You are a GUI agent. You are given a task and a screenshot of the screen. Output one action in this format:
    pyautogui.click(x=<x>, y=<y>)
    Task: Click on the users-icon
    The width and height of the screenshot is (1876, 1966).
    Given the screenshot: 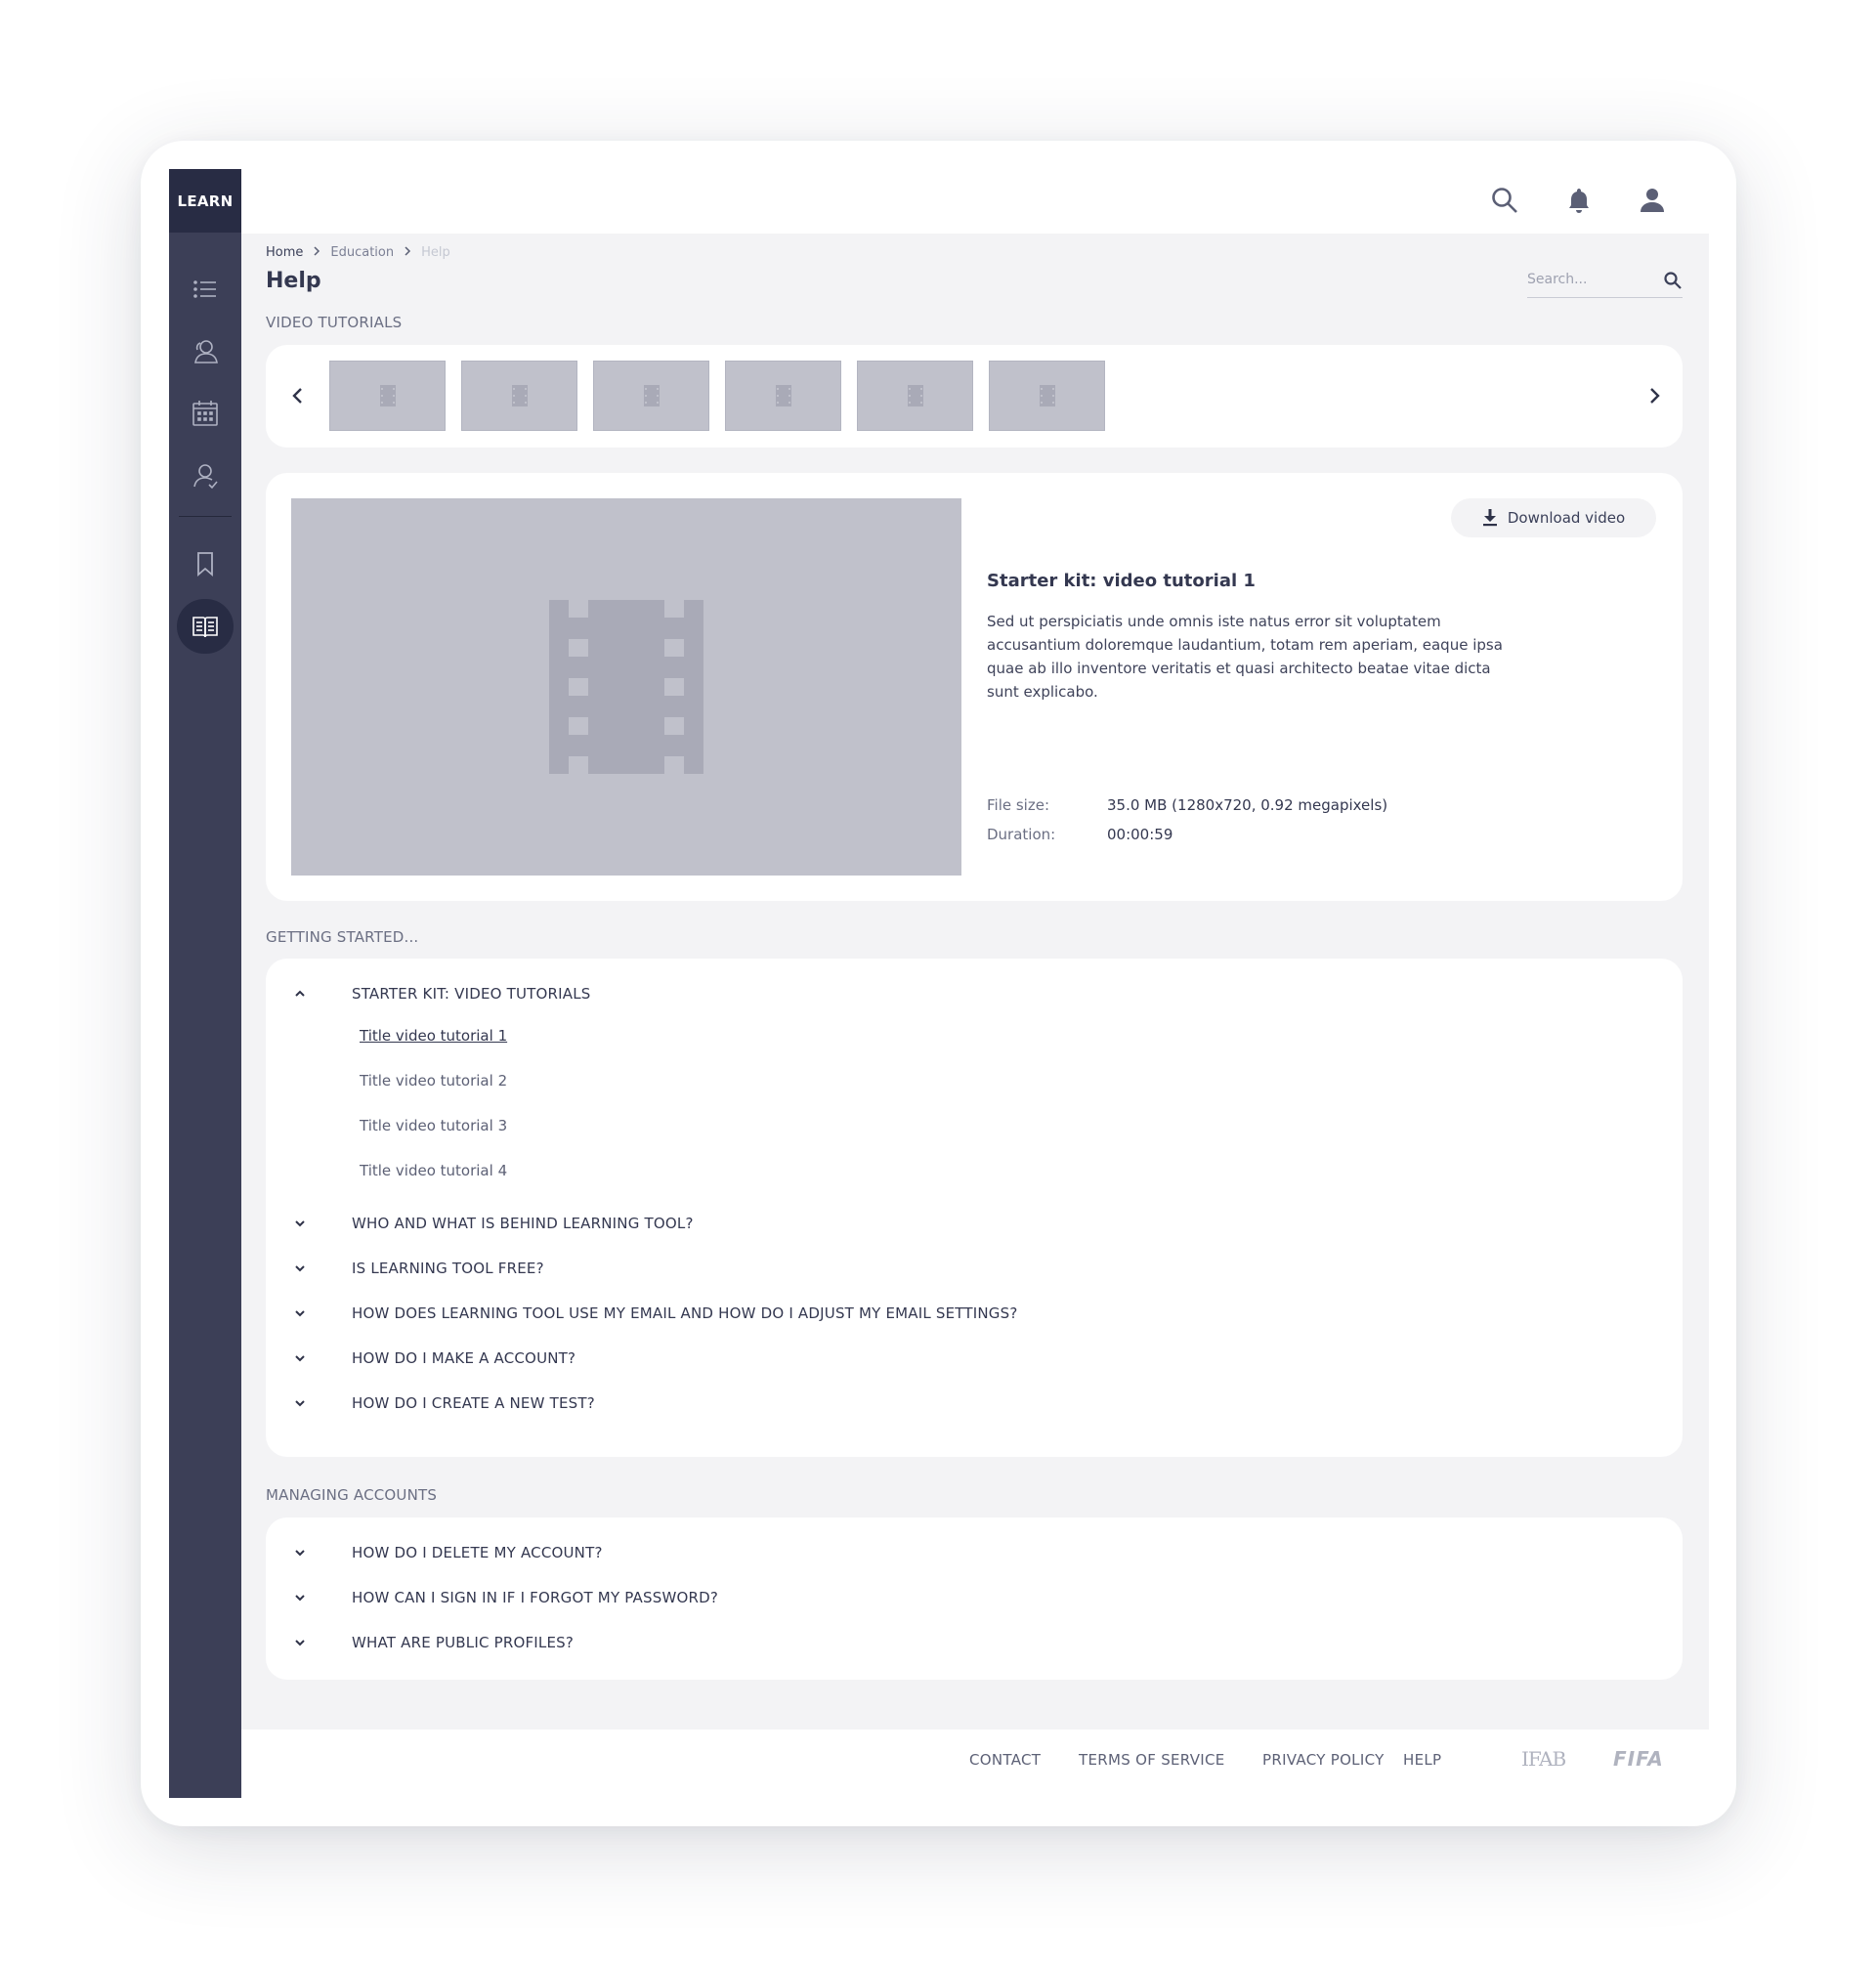 What is the action you would take?
    pyautogui.click(x=205, y=351)
    